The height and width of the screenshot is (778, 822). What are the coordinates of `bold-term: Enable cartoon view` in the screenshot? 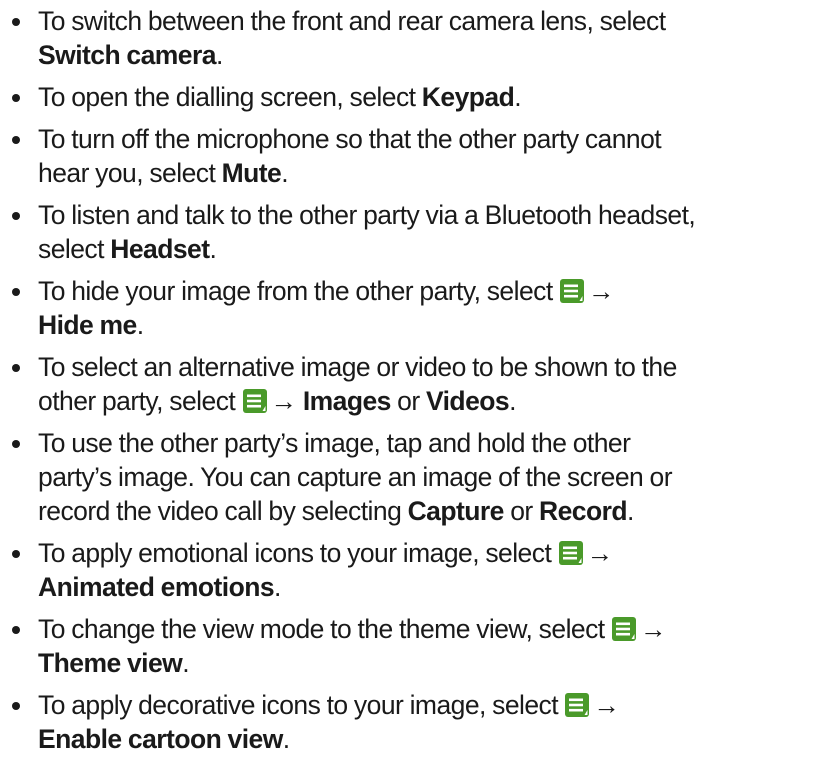 It's located at (160, 739).